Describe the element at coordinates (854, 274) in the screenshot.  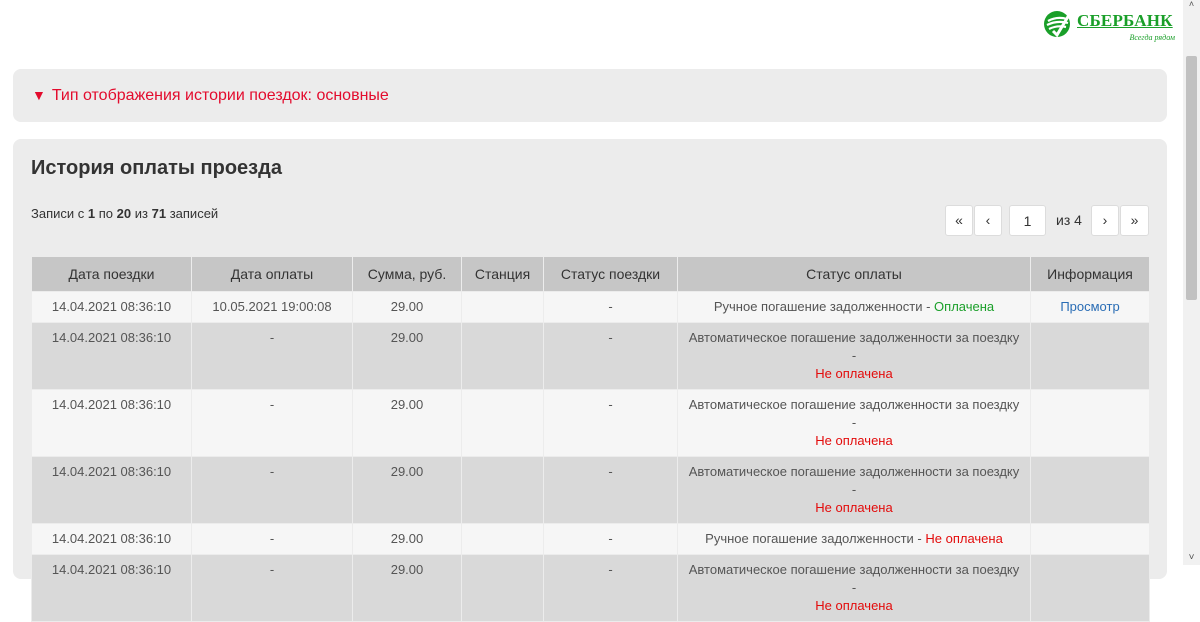
I see `column-header-payment-status: Статус оплаты` at that location.